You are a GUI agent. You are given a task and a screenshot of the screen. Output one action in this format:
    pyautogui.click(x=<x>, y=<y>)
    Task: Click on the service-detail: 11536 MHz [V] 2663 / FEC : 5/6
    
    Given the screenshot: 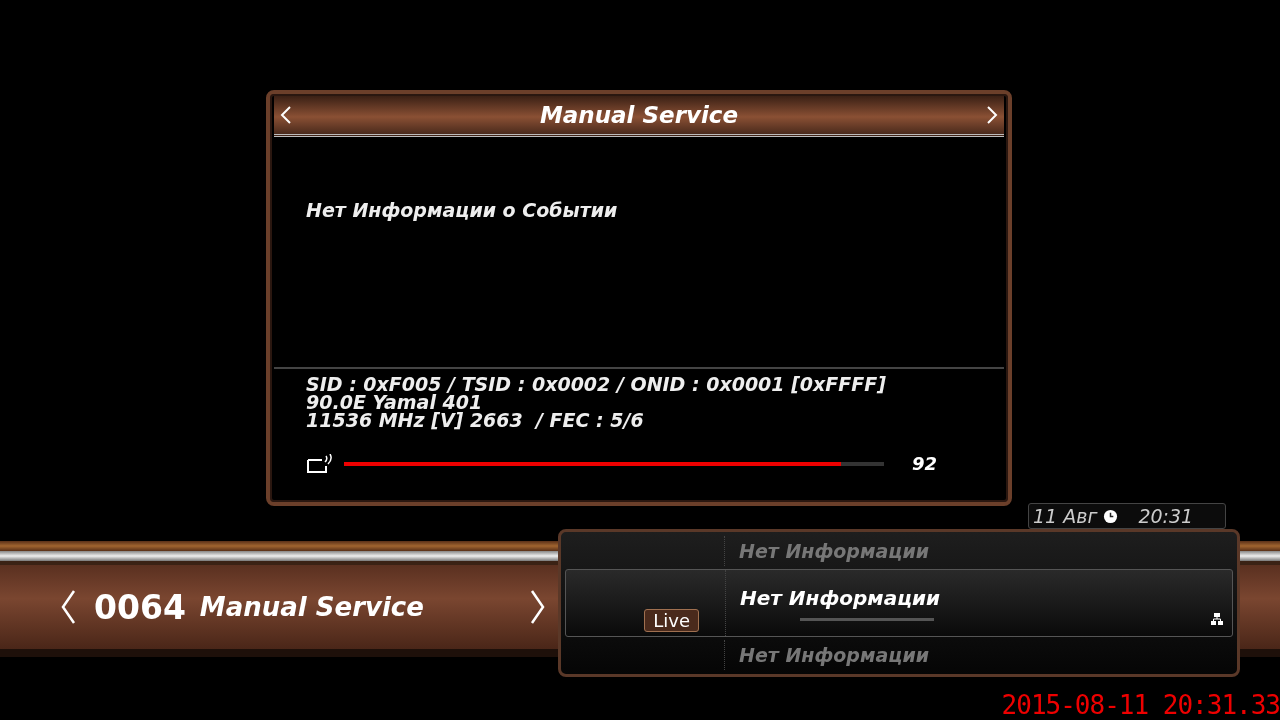 What is the action you would take?
    pyautogui.click(x=475, y=420)
    